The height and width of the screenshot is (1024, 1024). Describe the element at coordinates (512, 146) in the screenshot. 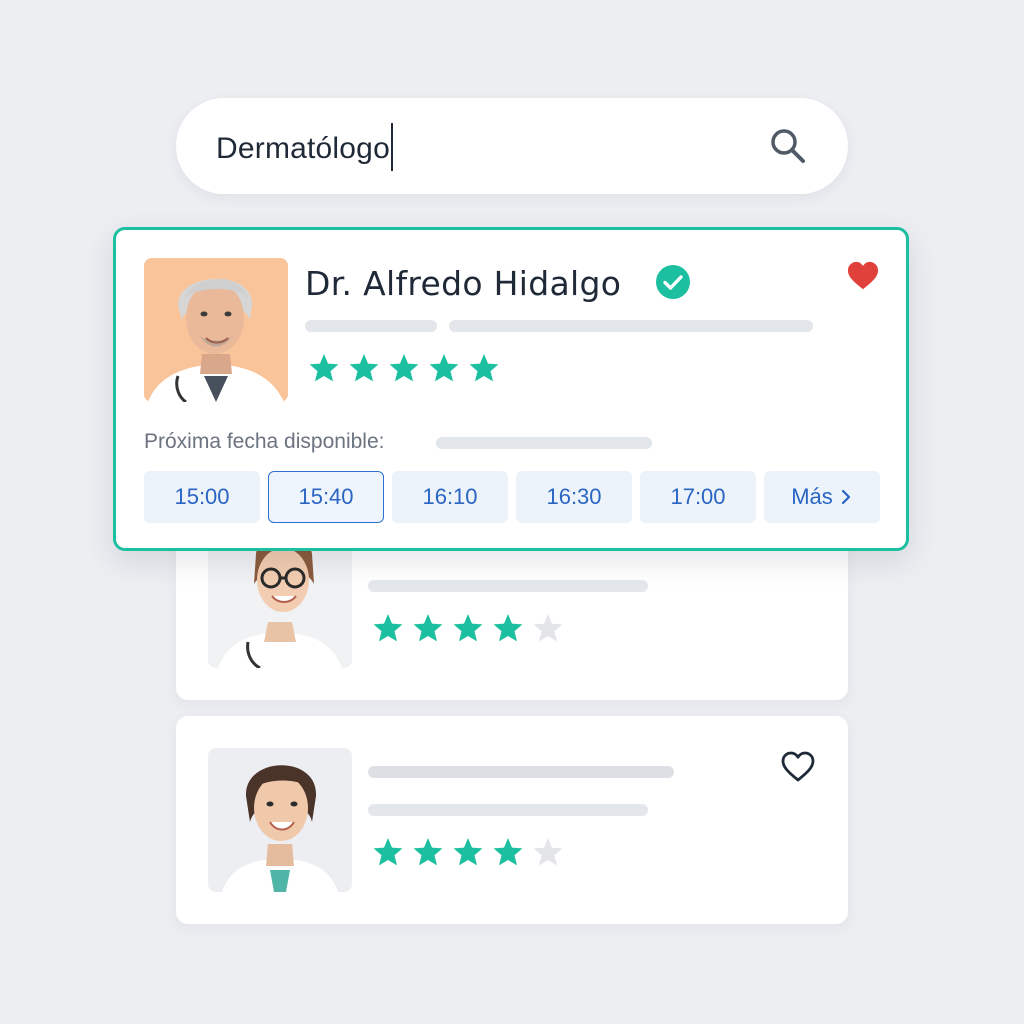

I see `search-bar: Dermatólogo` at that location.